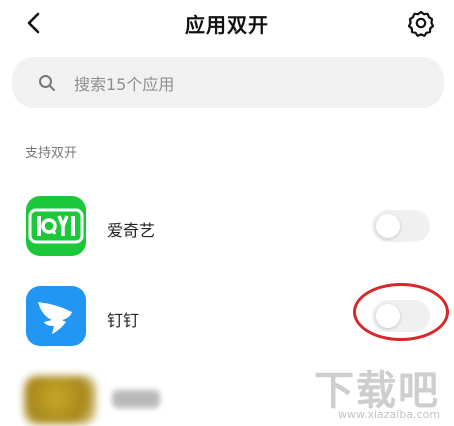  Describe the element at coordinates (401, 226) in the screenshot. I see `dual-app-toggle-iqiyi` at that location.